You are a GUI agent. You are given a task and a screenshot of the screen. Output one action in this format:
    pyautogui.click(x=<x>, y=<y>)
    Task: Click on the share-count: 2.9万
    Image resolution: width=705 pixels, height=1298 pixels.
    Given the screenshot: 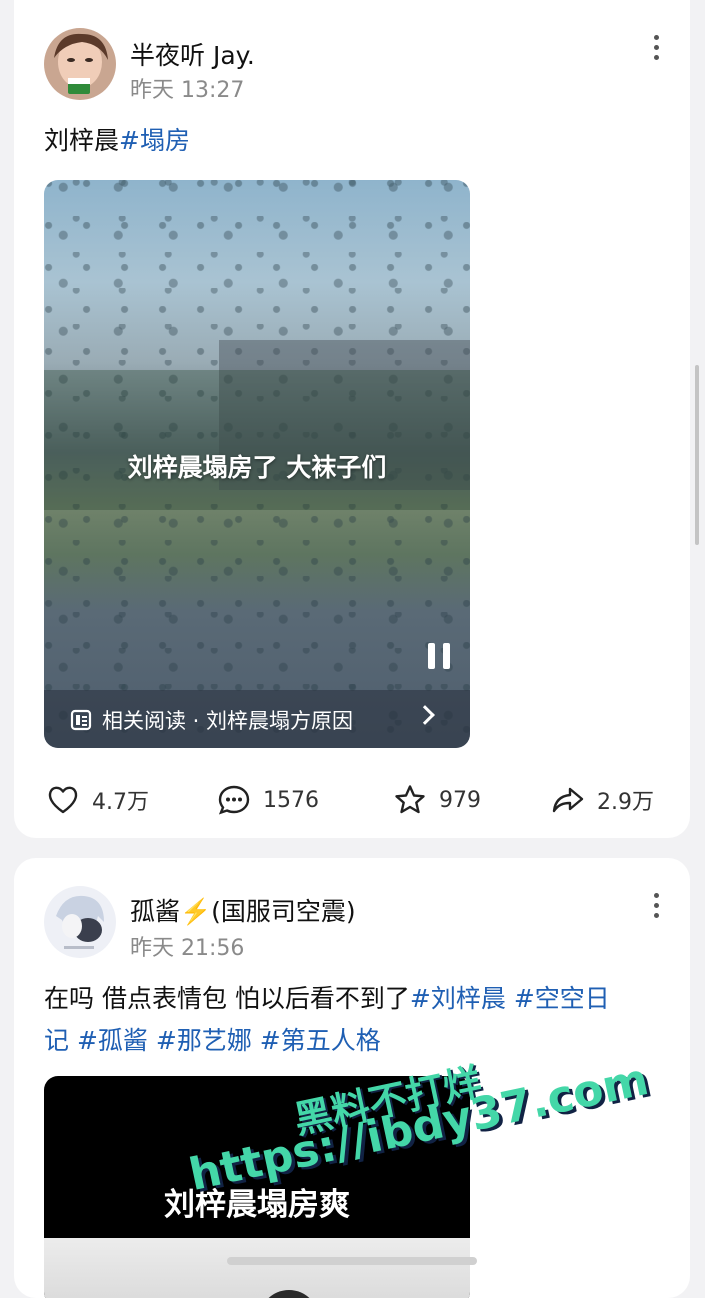 What is the action you would take?
    pyautogui.click(x=625, y=802)
    